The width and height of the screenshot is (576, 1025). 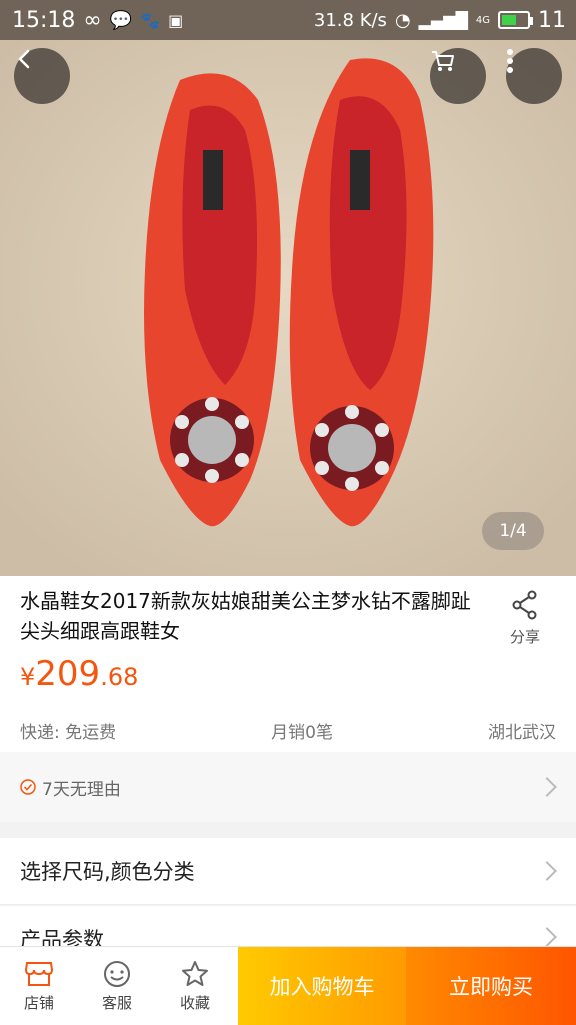 I want to click on share-label: 分享, so click(x=524, y=637).